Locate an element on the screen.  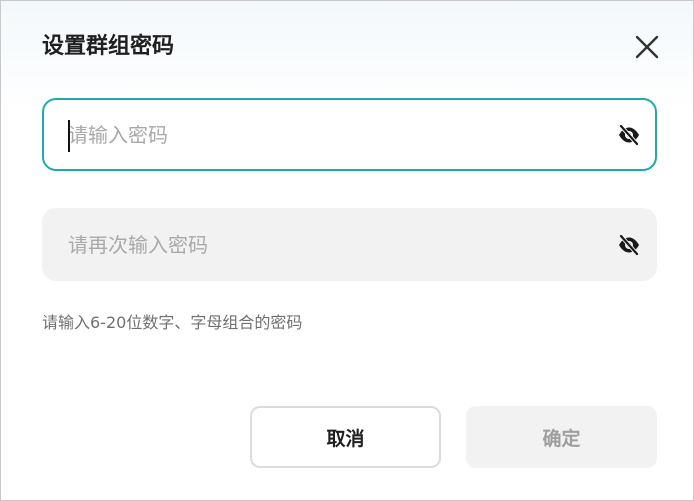
password-hint: 请输入6-20位数字、字母组合的密码 is located at coordinates (172, 322).